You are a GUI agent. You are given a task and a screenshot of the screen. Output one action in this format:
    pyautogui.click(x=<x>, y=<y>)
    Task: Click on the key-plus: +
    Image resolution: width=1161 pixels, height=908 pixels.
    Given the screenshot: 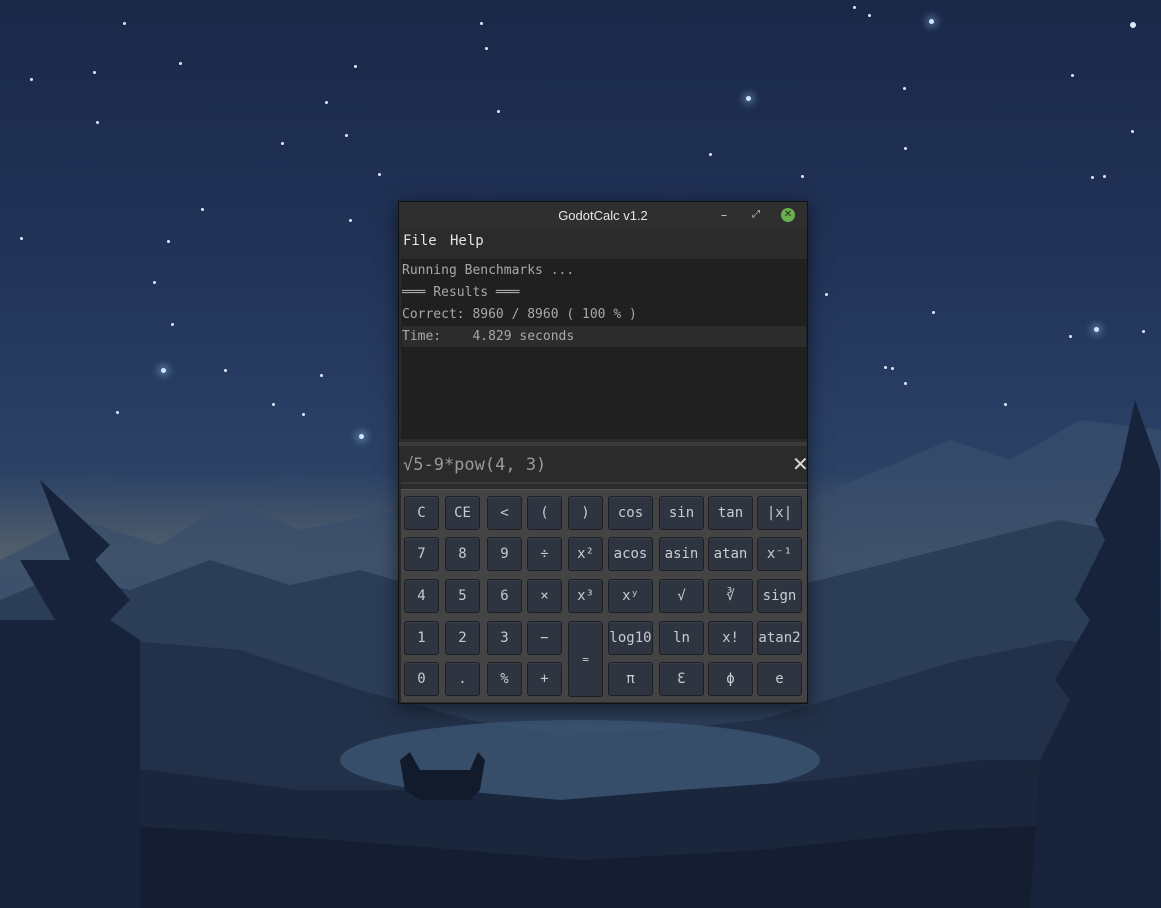 What is the action you would take?
    pyautogui.click(x=544, y=679)
    